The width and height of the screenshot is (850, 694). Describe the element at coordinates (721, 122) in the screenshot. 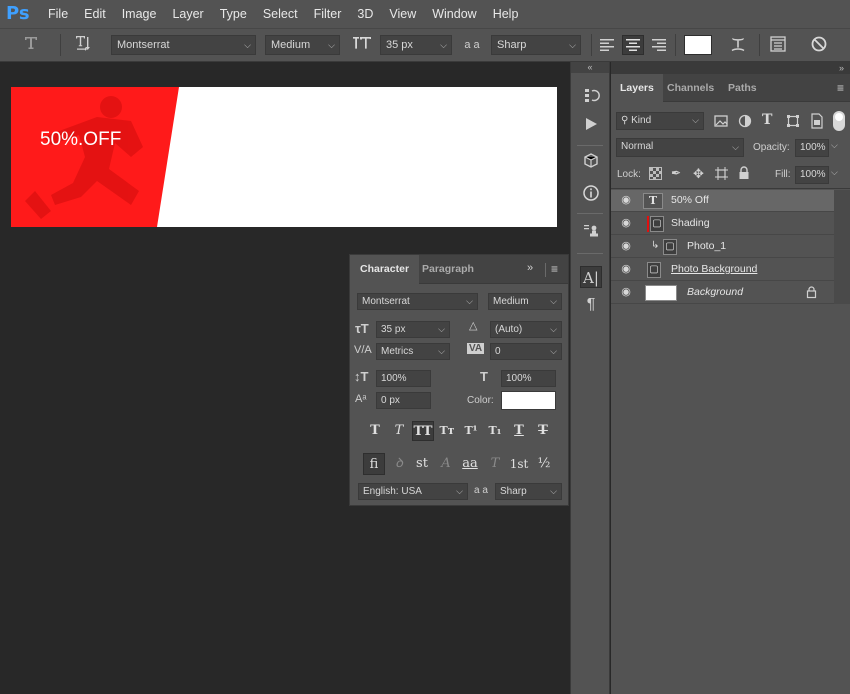

I see `filter-pixel-icon` at that location.